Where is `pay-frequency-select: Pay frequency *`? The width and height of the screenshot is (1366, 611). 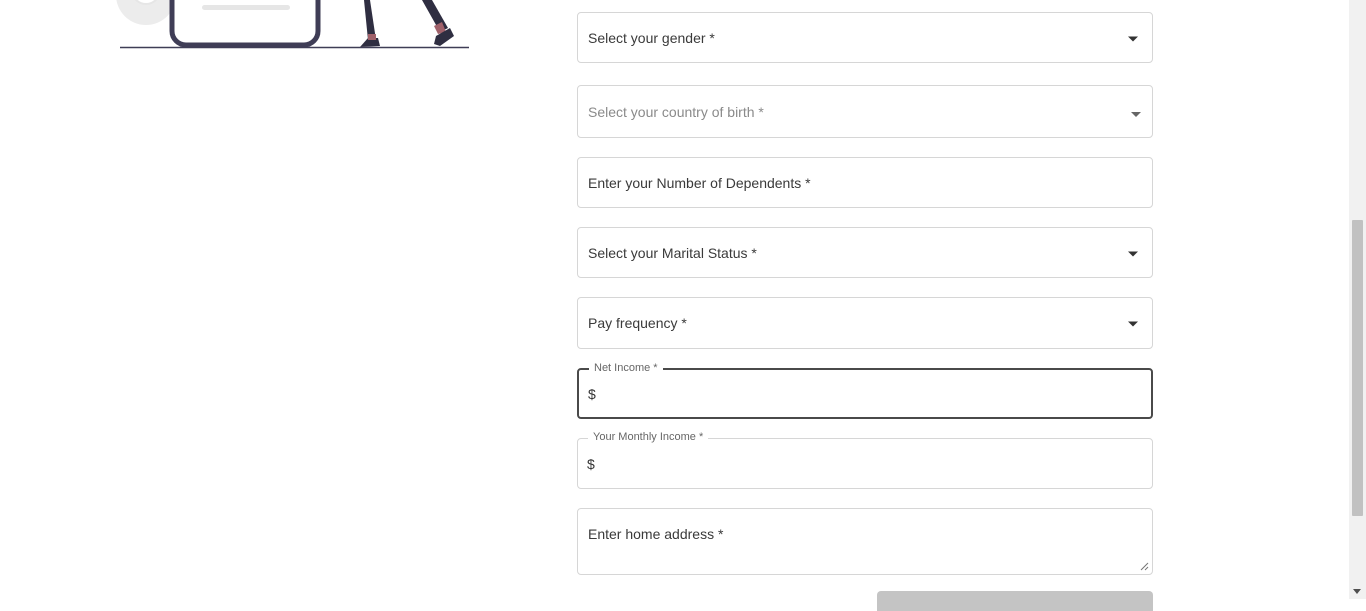
pay-frequency-select: Pay frequency * is located at coordinates (865, 323).